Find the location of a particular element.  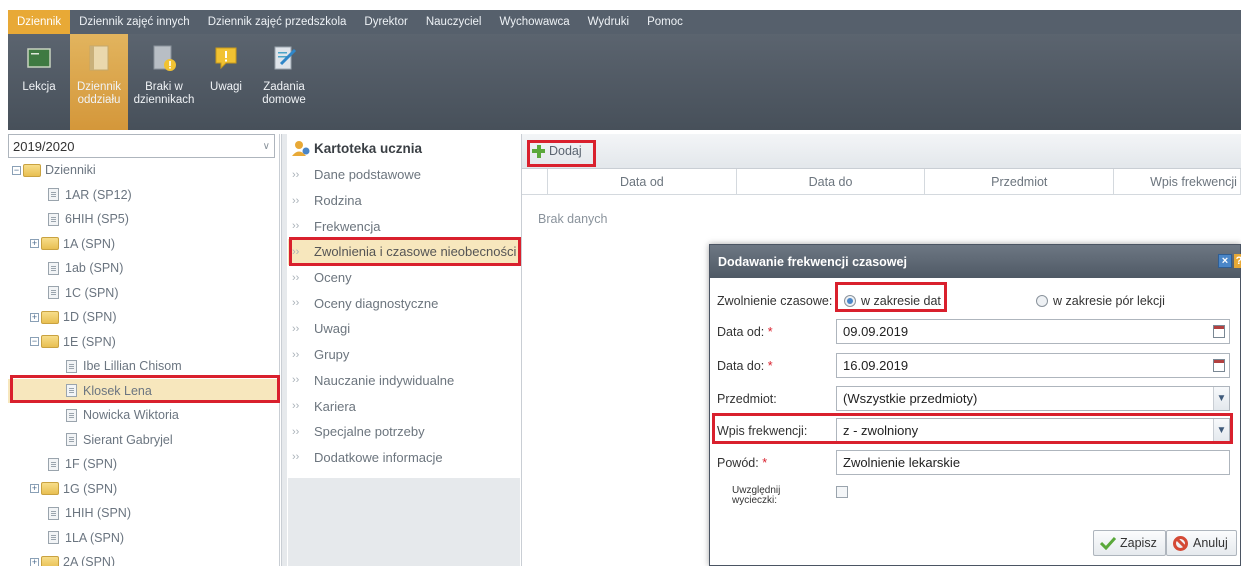

homework-icon is located at coordinates (284, 58).